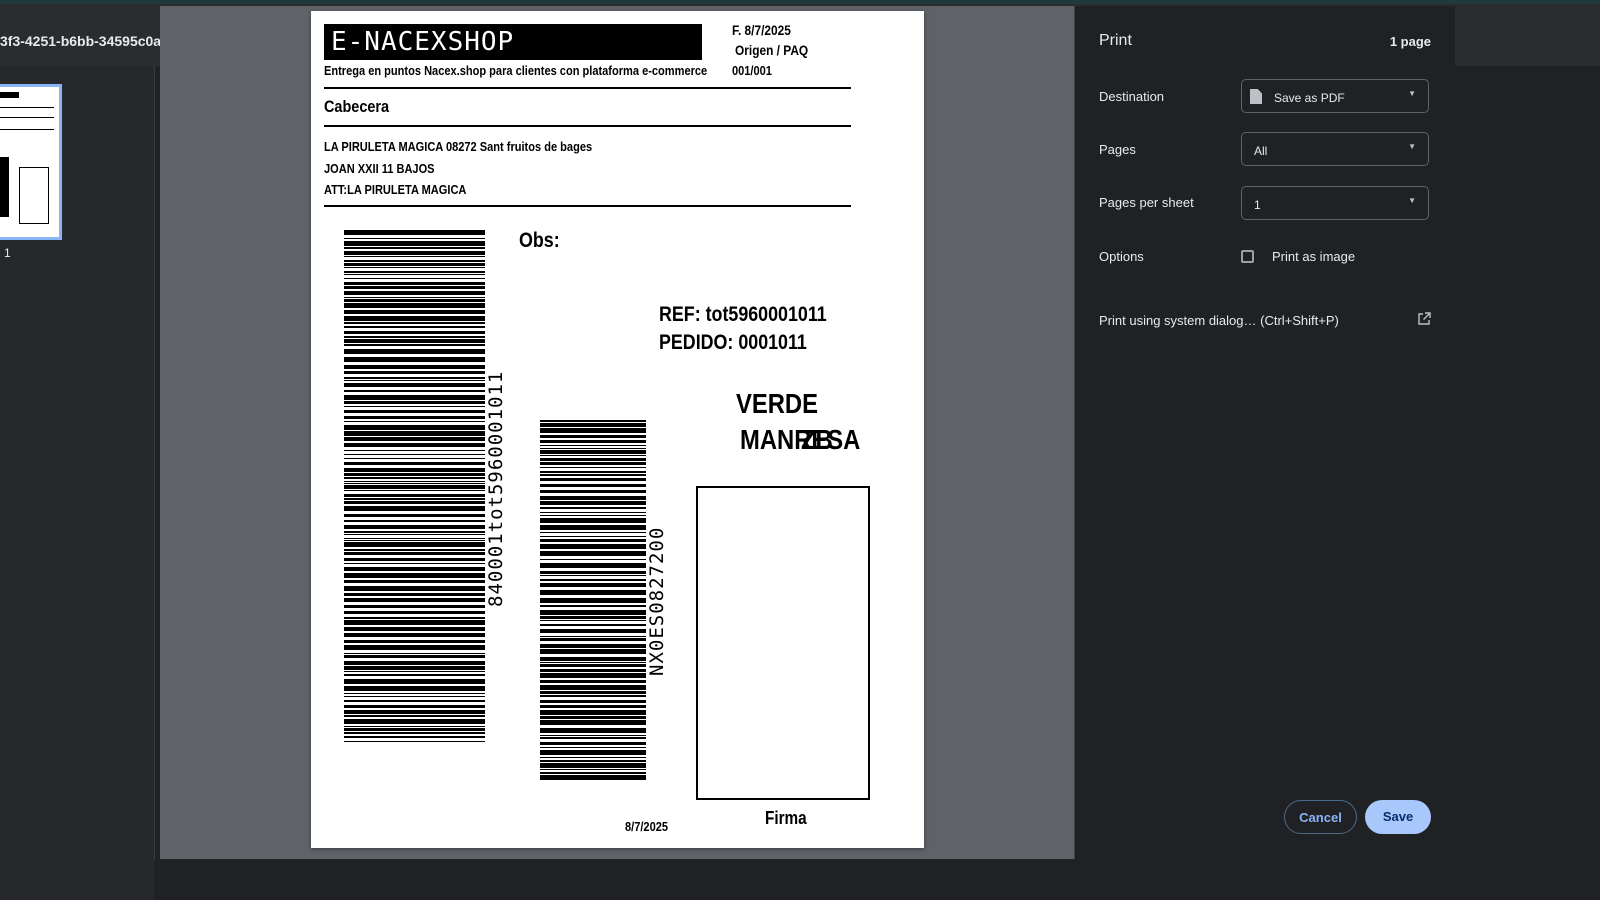 The image size is (1600, 900). Describe the element at coordinates (395, 189) in the screenshot. I see `address-line-3: ATT:LA PIRULETA MAGICA` at that location.